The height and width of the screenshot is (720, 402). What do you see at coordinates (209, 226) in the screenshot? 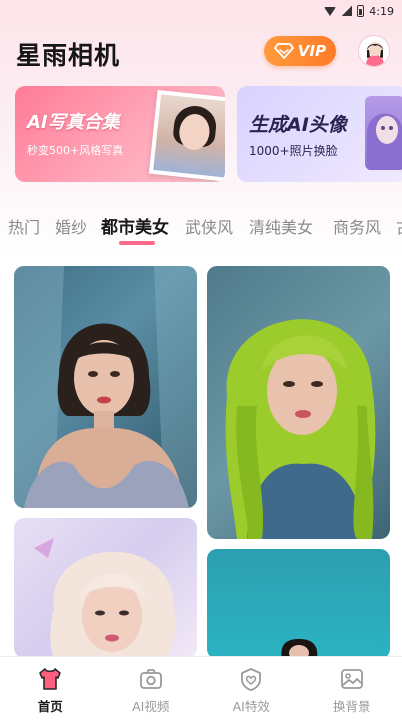
I see `tab-martial-arts: 武侠风` at bounding box center [209, 226].